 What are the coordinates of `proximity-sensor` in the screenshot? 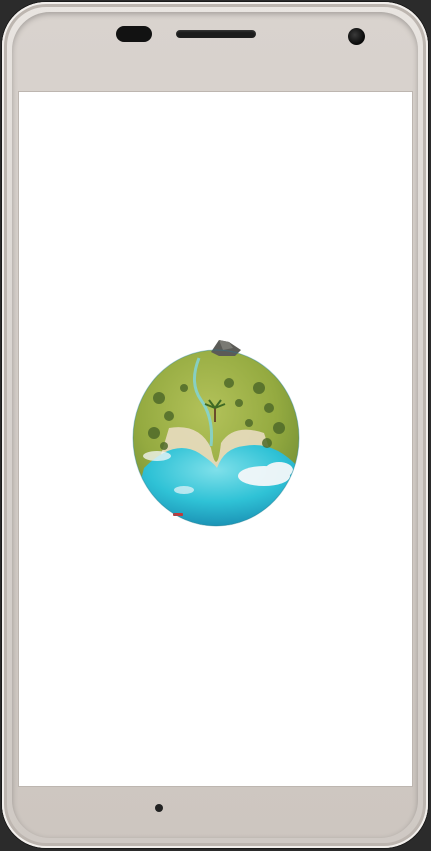 It's located at (134, 34).